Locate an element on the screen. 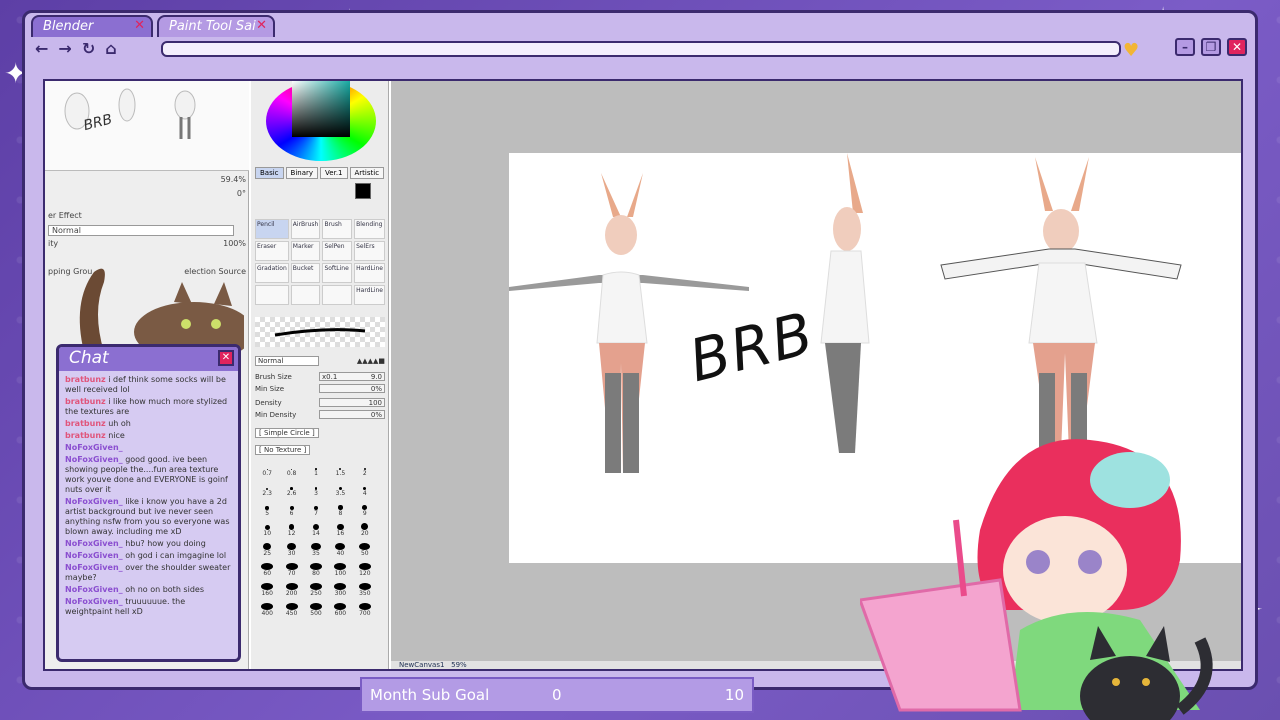  brush-size-cell: 25 is located at coordinates (267, 550).